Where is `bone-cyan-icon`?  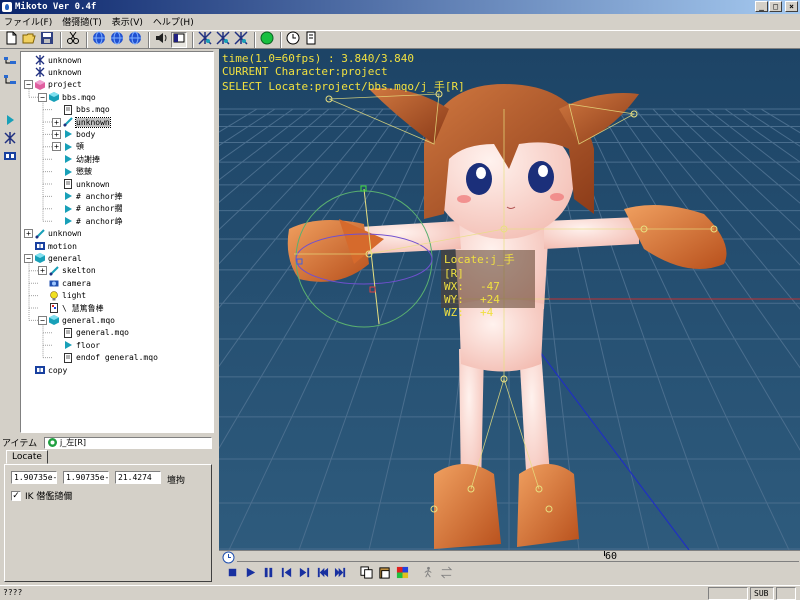
bone-cyan-icon is located at coordinates (40, 233).